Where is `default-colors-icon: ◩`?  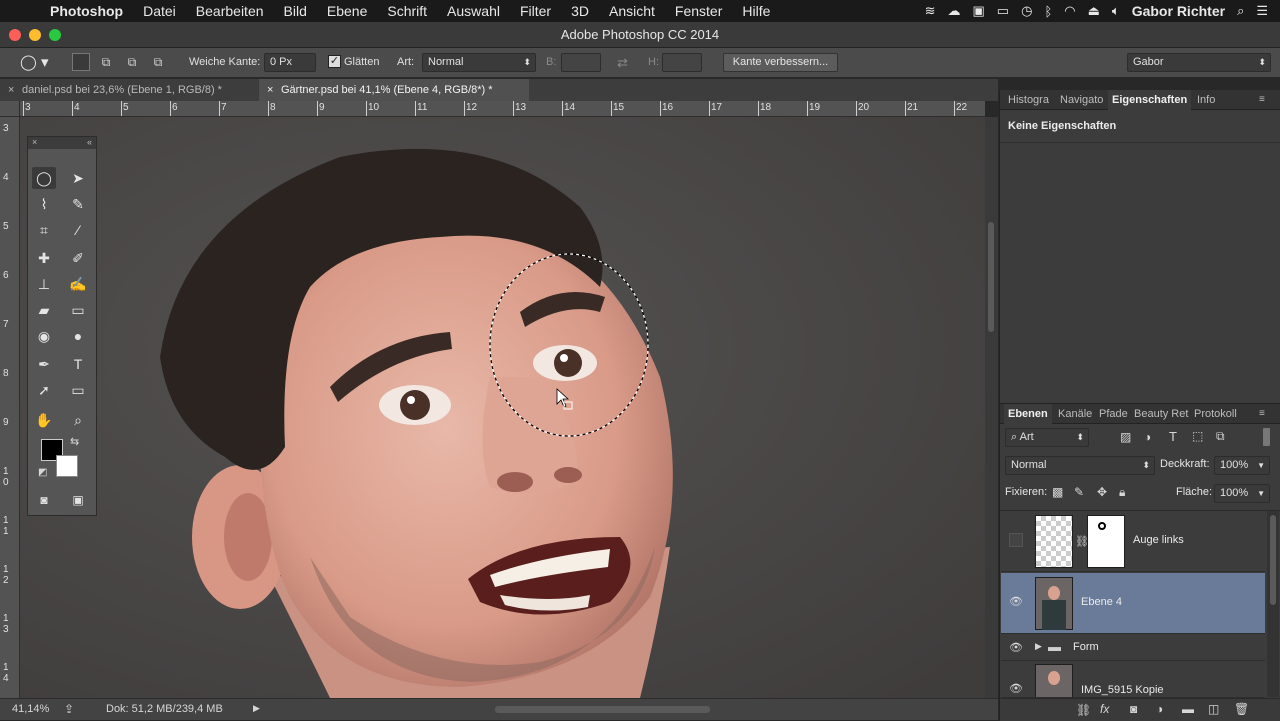
default-colors-icon: ◩ is located at coordinates (42, 472).